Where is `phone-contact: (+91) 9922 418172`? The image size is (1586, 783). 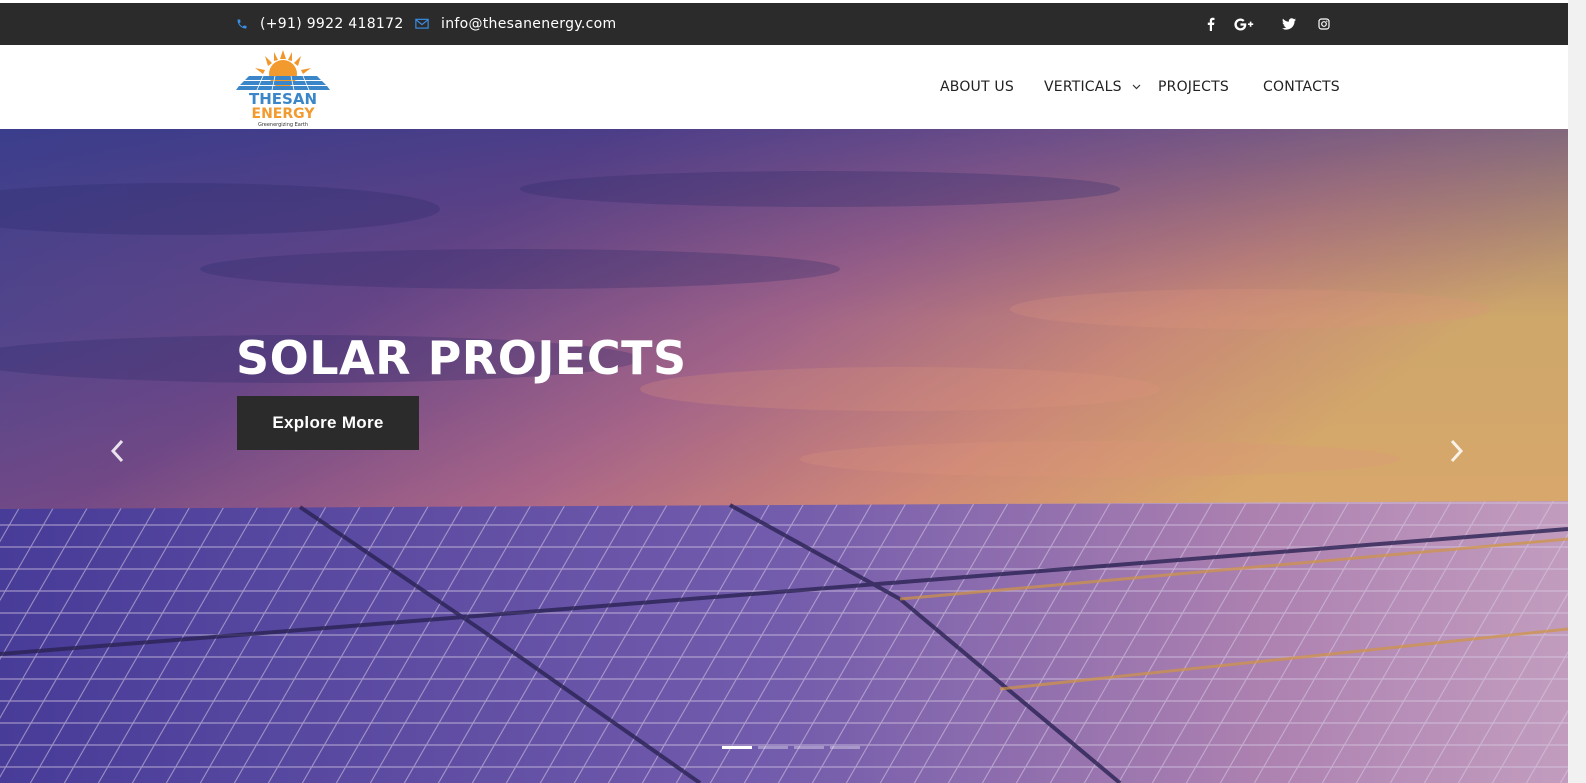 phone-contact: (+91) 9922 418172 is located at coordinates (320, 24).